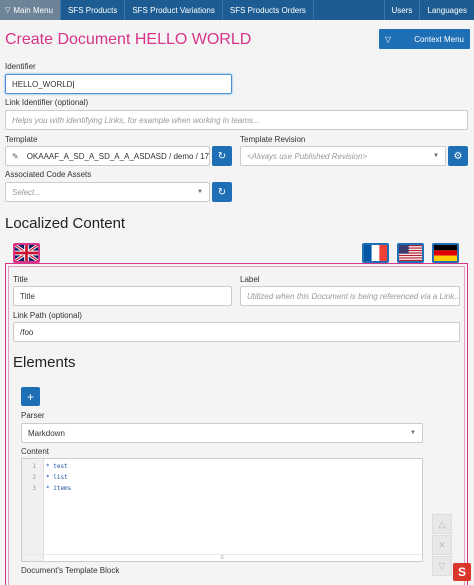 The height and width of the screenshot is (585, 474). Describe the element at coordinates (34, 466) in the screenshot. I see `line-number: 1` at that location.